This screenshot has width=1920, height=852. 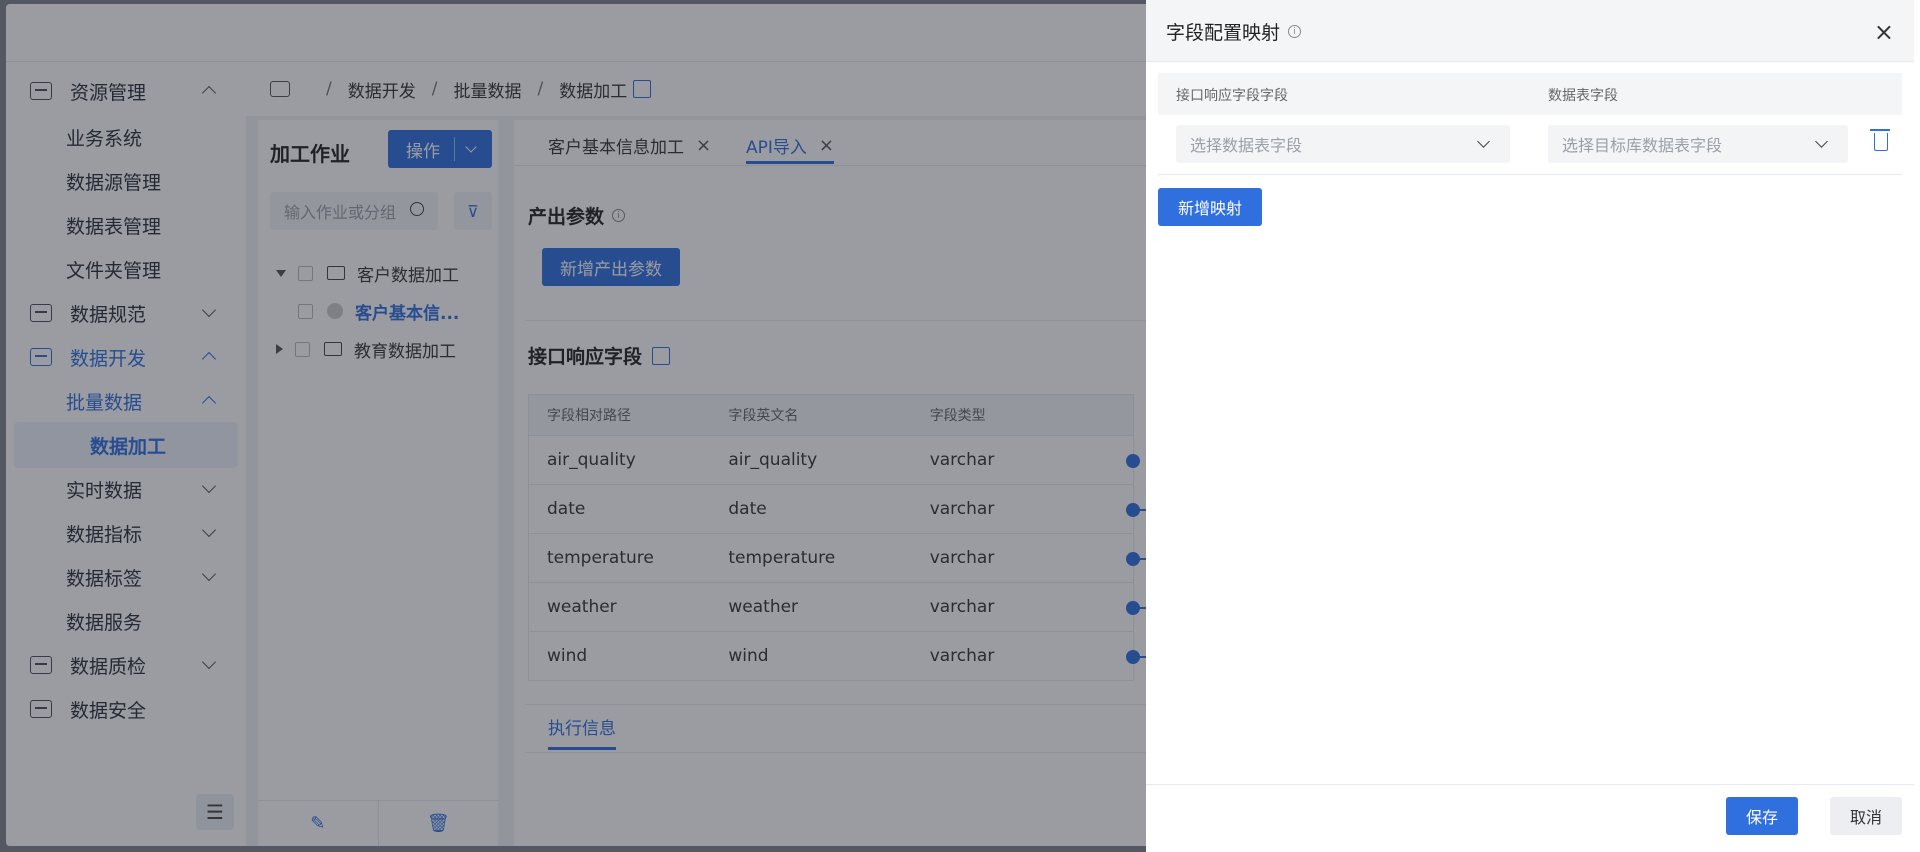 What do you see at coordinates (1880, 140) in the screenshot?
I see `trash-icon` at bounding box center [1880, 140].